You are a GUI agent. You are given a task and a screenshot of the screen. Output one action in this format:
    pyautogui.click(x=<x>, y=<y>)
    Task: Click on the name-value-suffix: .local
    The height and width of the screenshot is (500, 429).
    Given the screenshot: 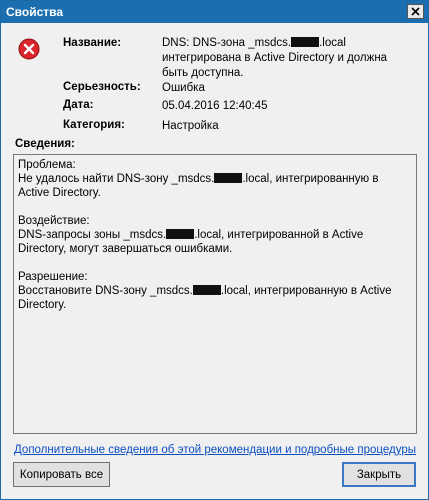 What is the action you would take?
    pyautogui.click(x=332, y=43)
    